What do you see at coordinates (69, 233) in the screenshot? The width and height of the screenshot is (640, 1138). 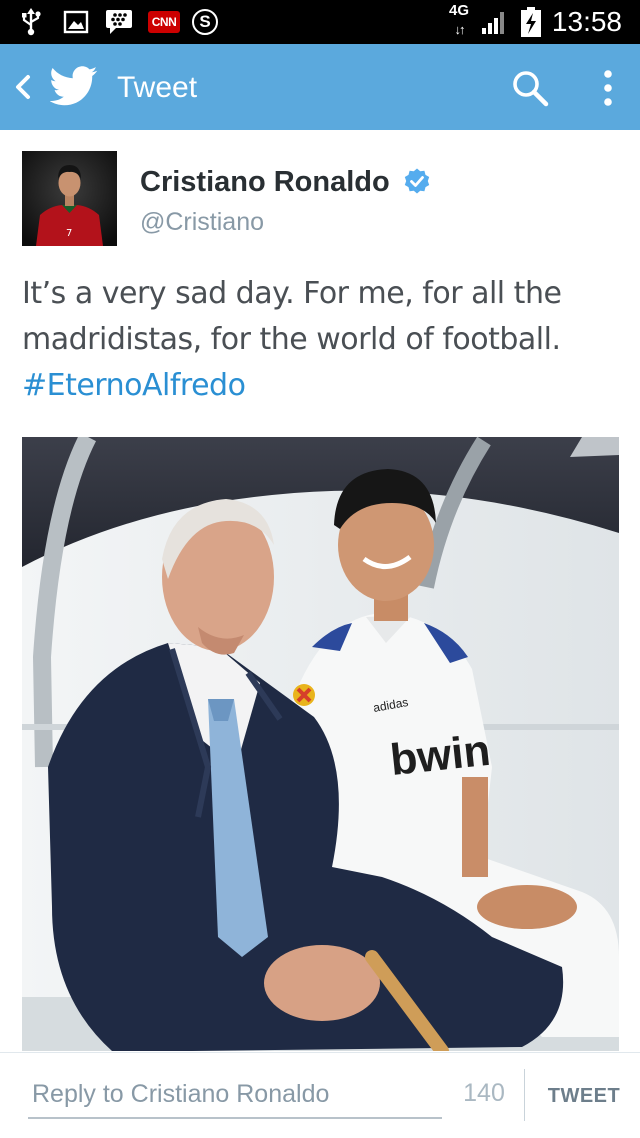 I see `avatar-jersey-number: 7` at bounding box center [69, 233].